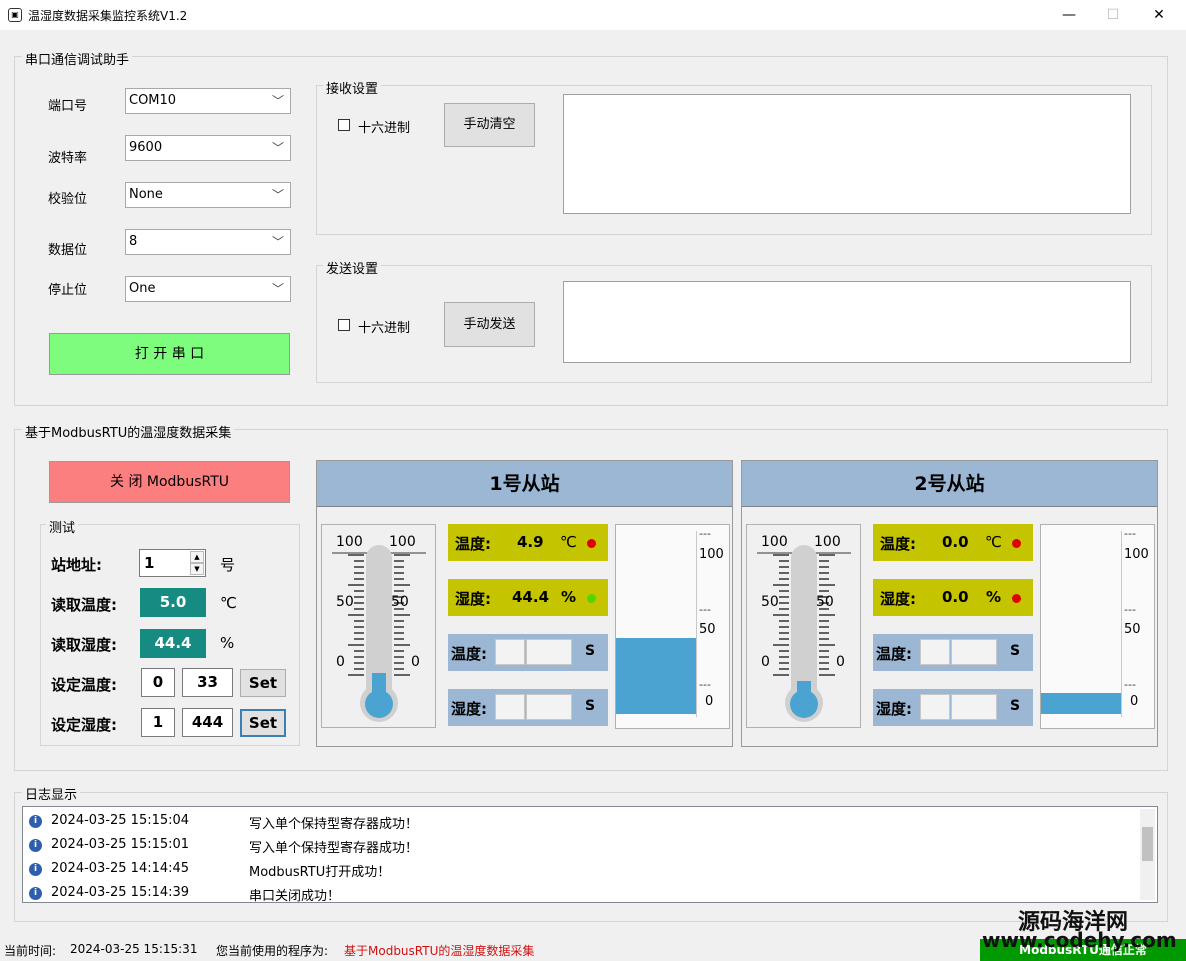 This screenshot has width=1186, height=961. I want to click on open-port-button: 打 开 串 口, so click(169, 354).